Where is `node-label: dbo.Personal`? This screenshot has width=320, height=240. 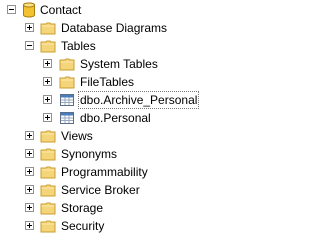
node-label: dbo.Personal is located at coordinates (115, 118).